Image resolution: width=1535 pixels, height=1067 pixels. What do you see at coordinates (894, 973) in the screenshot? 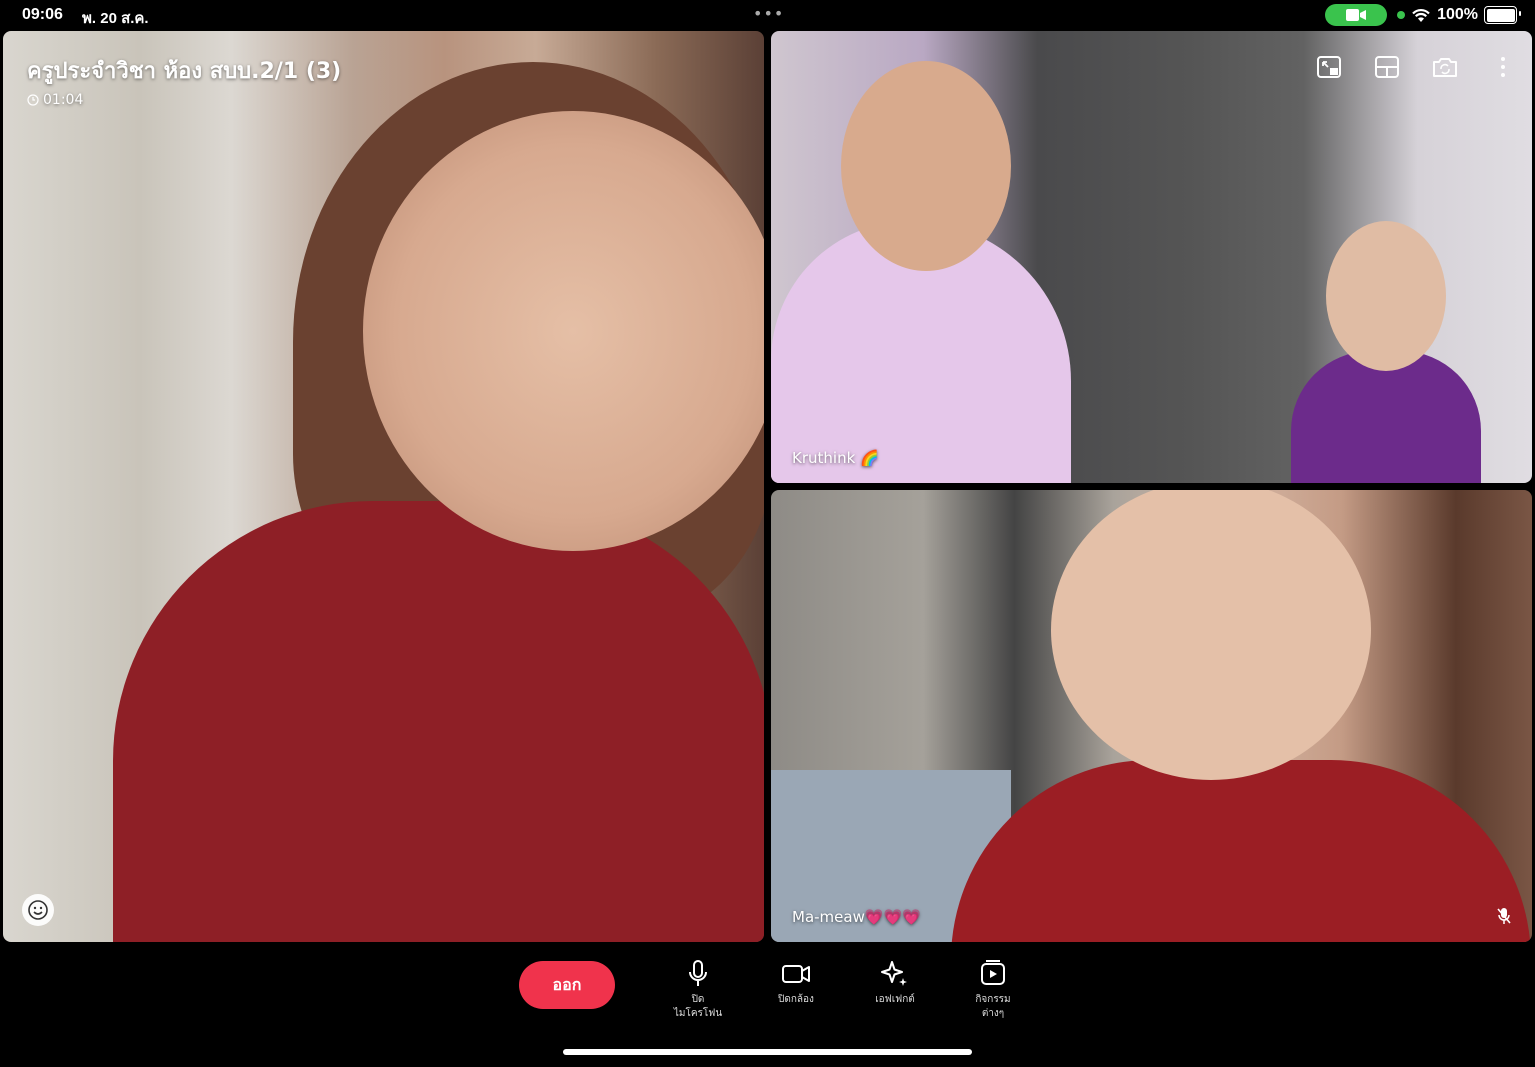
I see `sparkles-icon` at bounding box center [894, 973].